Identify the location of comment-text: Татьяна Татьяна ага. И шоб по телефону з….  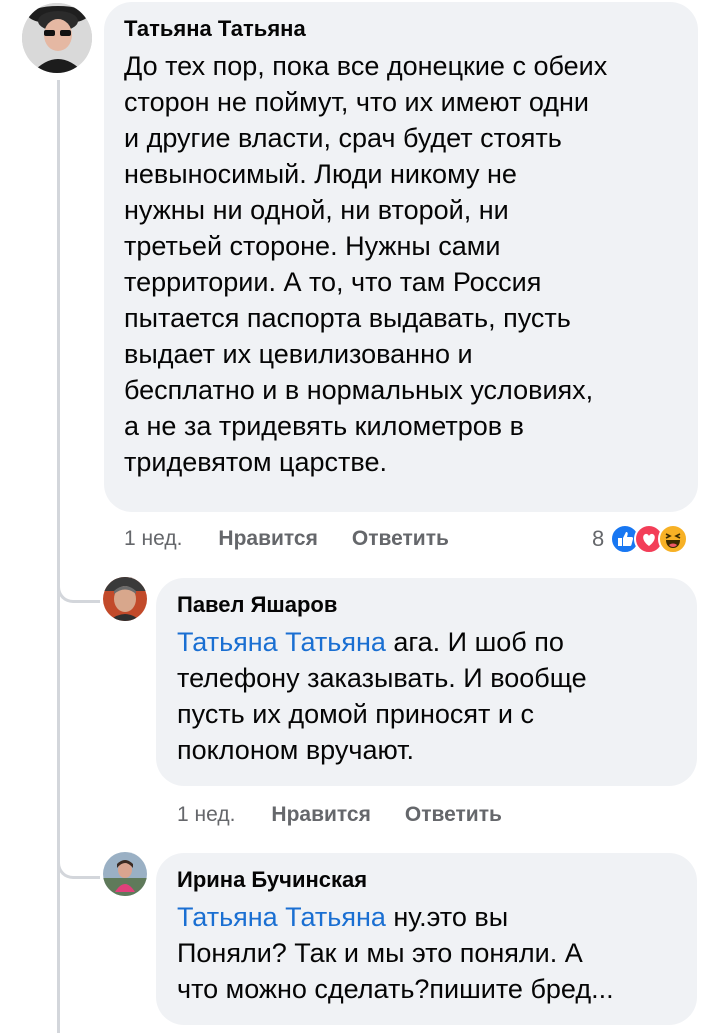
(382, 696).